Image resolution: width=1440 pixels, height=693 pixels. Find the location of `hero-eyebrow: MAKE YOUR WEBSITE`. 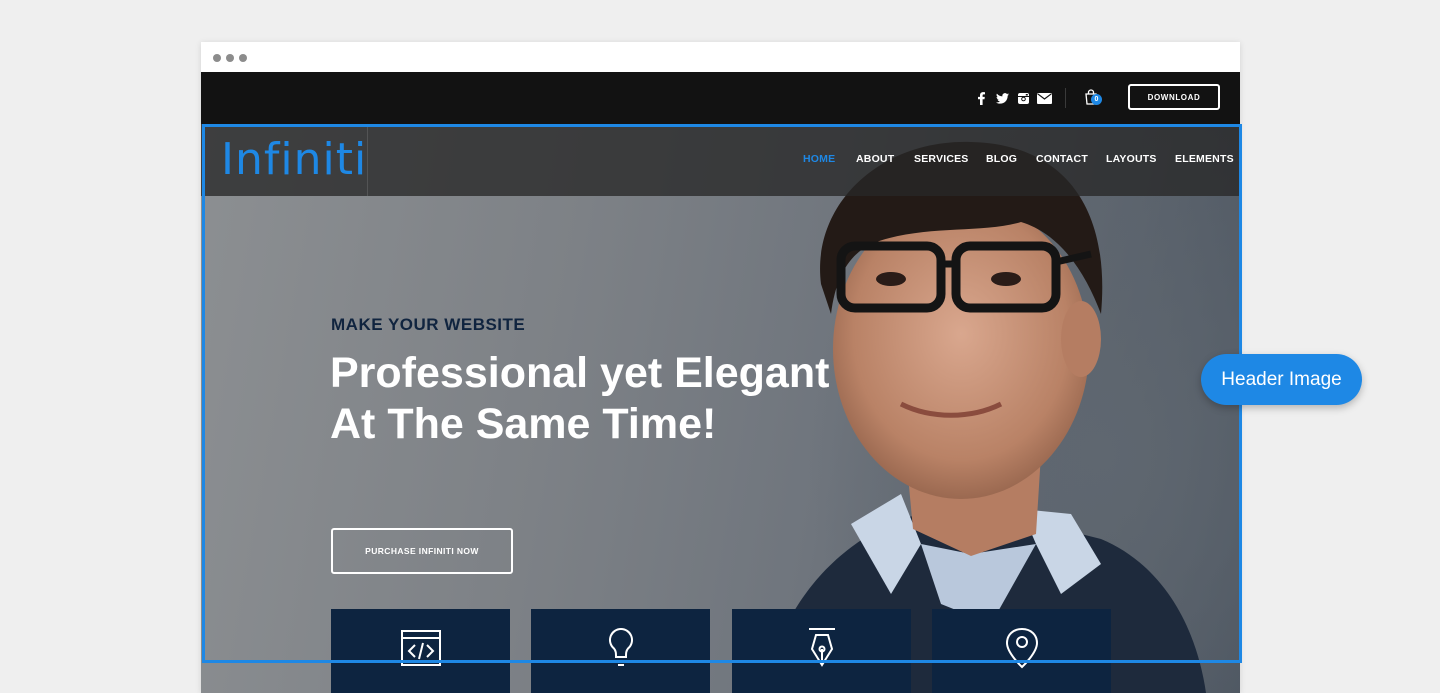

hero-eyebrow: MAKE YOUR WEBSITE is located at coordinates (428, 324).